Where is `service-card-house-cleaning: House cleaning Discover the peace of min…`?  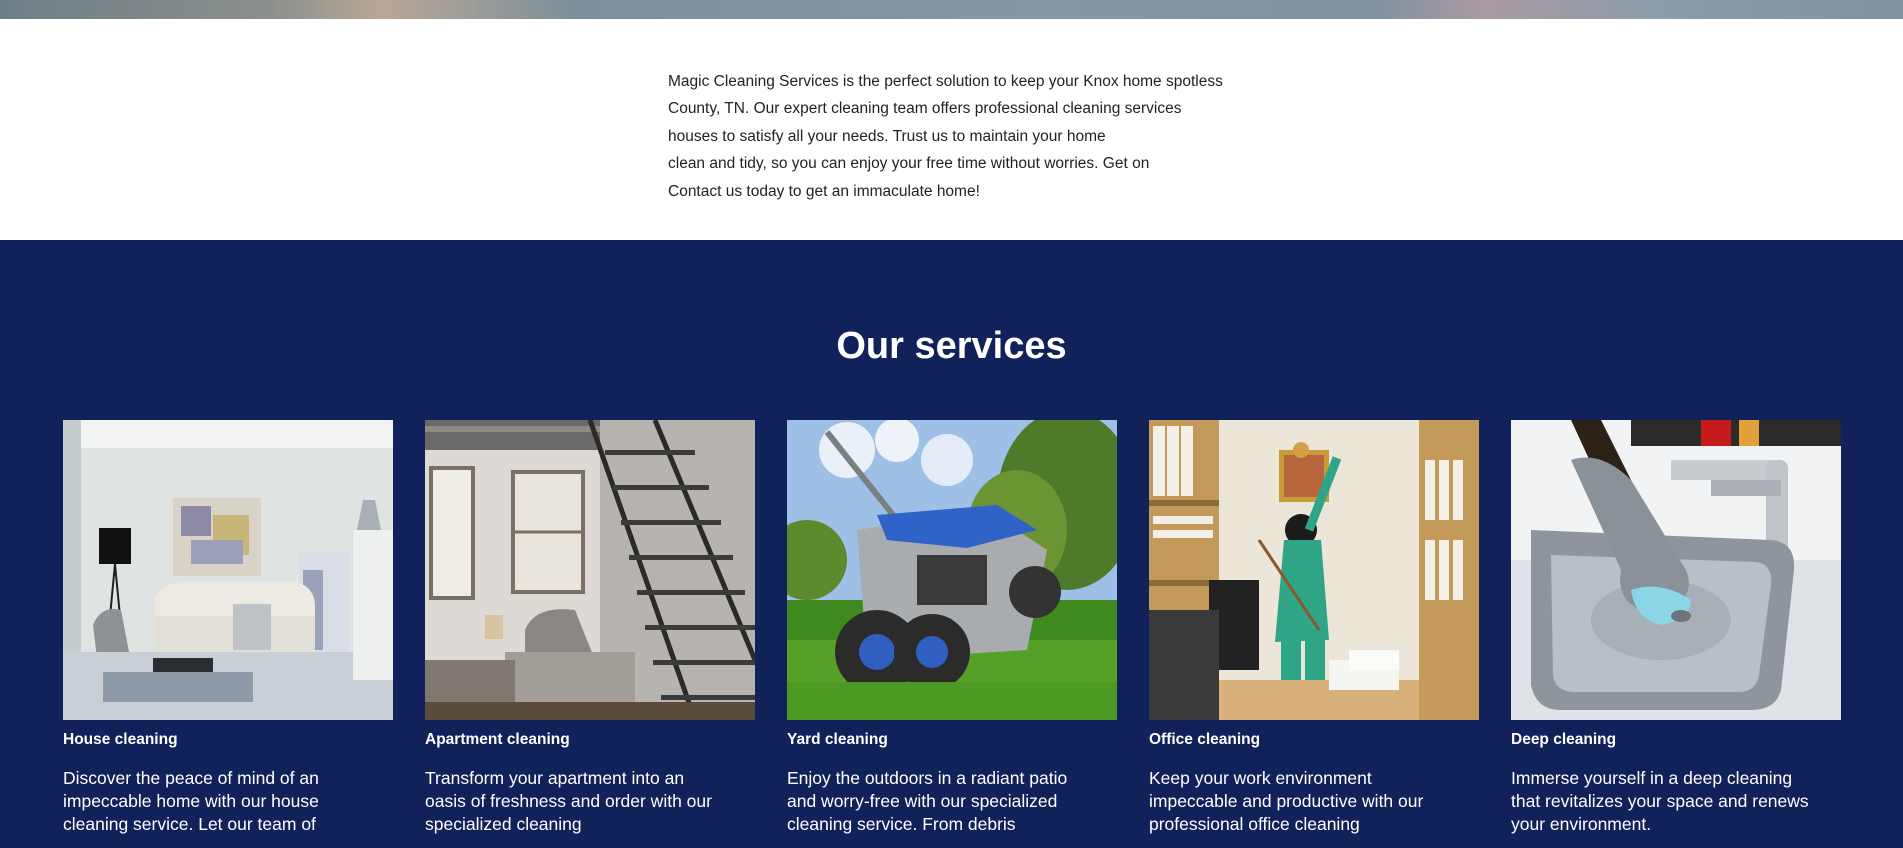
service-card-house-cleaning: House cleaning Discover the peace of min… is located at coordinates (228, 628).